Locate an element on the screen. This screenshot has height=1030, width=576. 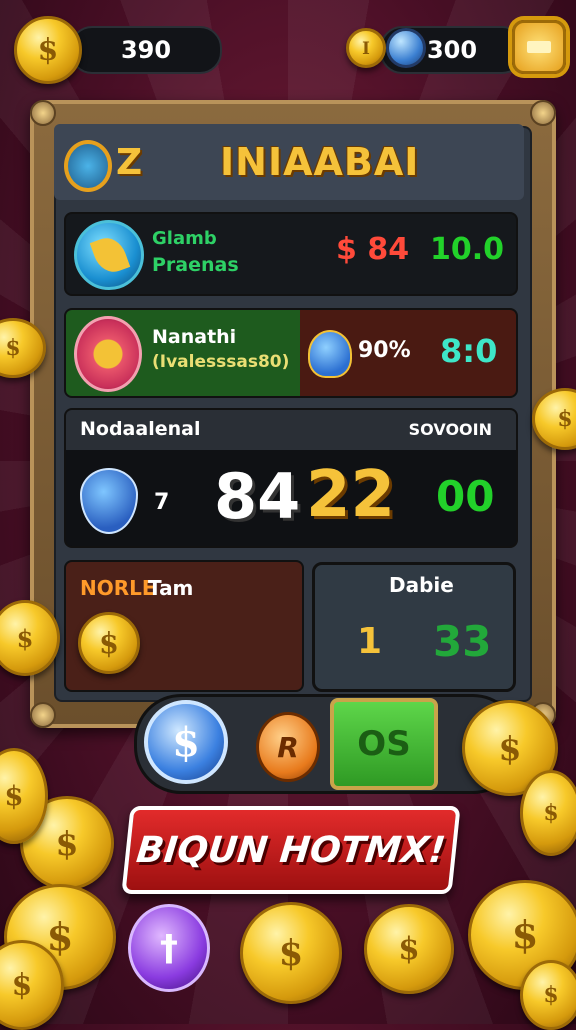
stat-value: 10.0 is located at coordinates (467, 249).